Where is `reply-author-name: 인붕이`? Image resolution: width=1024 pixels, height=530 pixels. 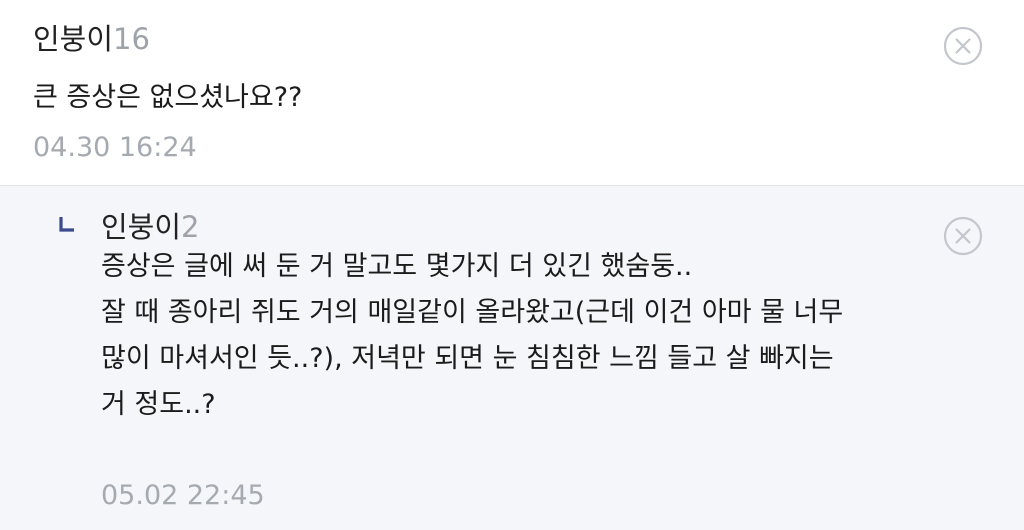 reply-author-name: 인붕이 is located at coordinates (141, 227).